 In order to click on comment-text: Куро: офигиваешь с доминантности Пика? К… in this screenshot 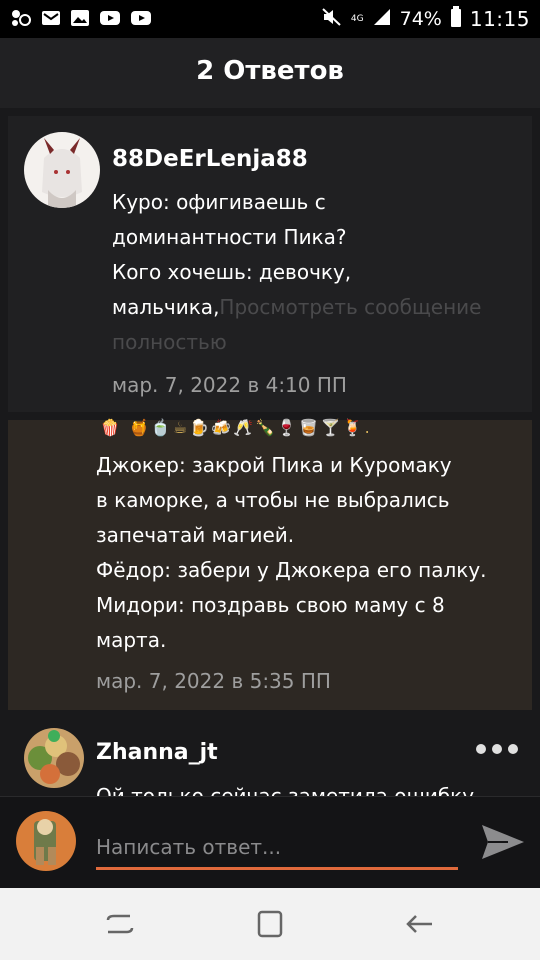, I will do `click(317, 272)`.